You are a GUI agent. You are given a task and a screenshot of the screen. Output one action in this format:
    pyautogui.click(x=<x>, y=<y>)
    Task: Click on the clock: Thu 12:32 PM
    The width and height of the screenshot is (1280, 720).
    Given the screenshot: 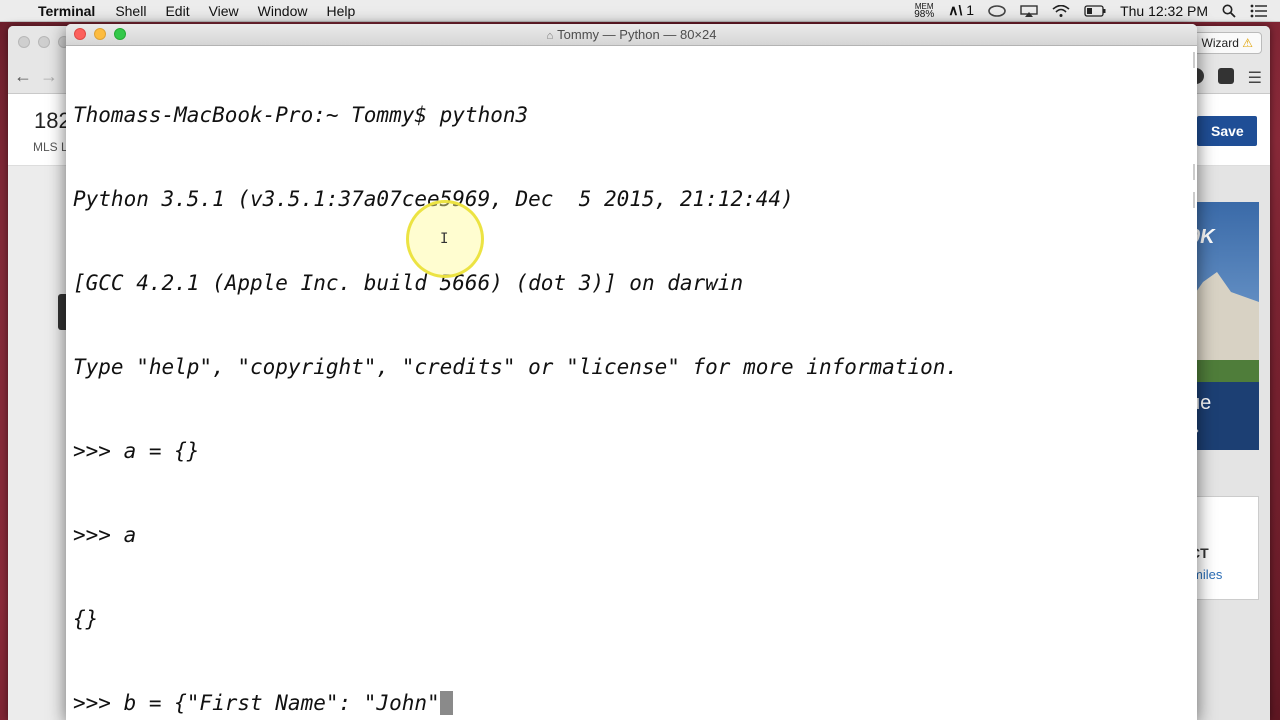 What is the action you would take?
    pyautogui.click(x=1164, y=11)
    